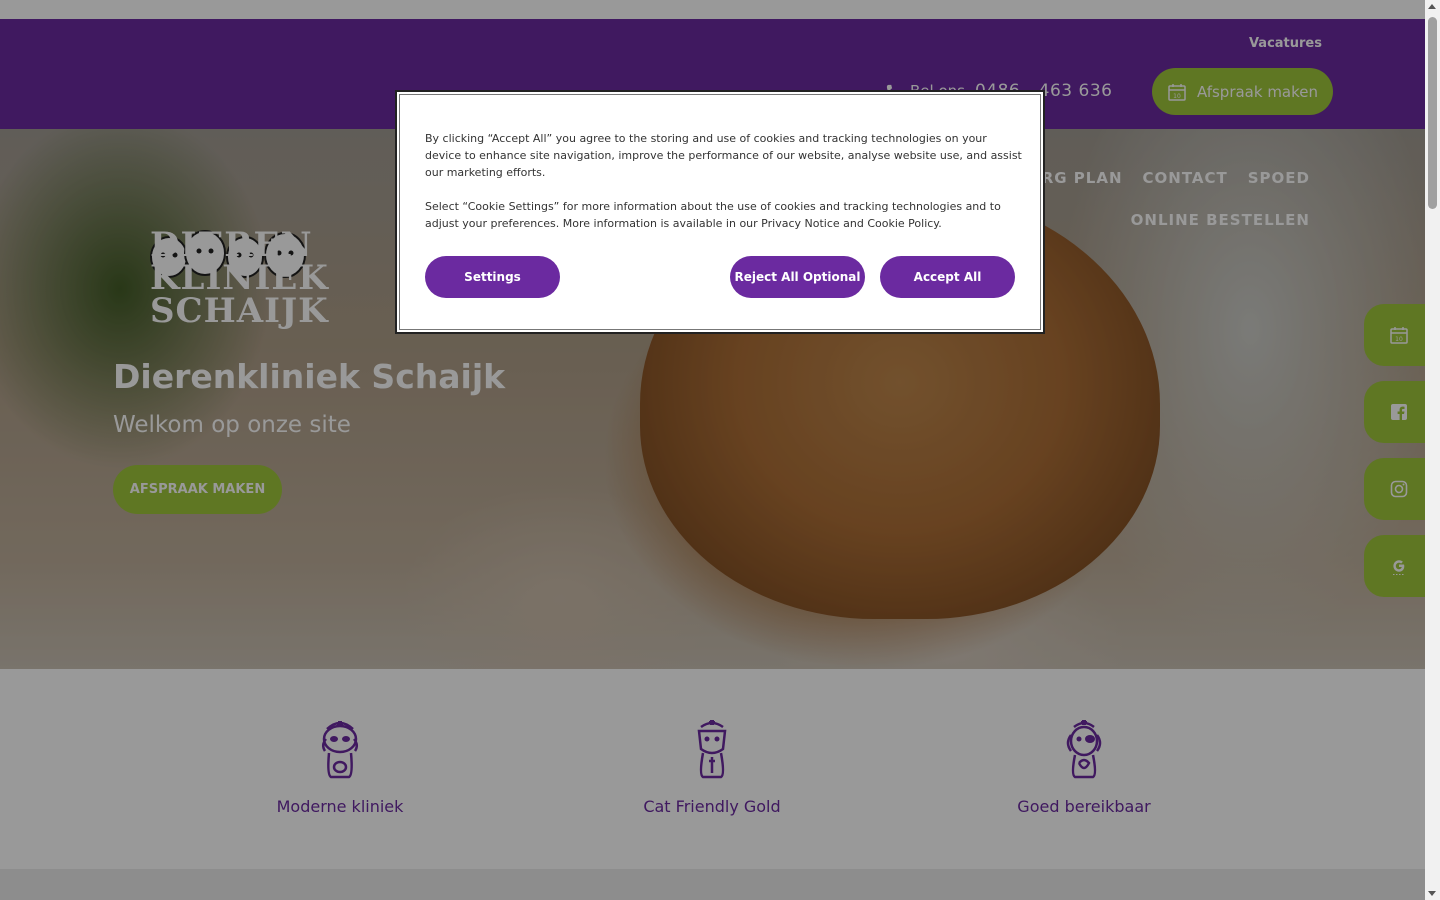 The width and height of the screenshot is (1440, 900). I want to click on scroll-thumb, so click(1432, 113).